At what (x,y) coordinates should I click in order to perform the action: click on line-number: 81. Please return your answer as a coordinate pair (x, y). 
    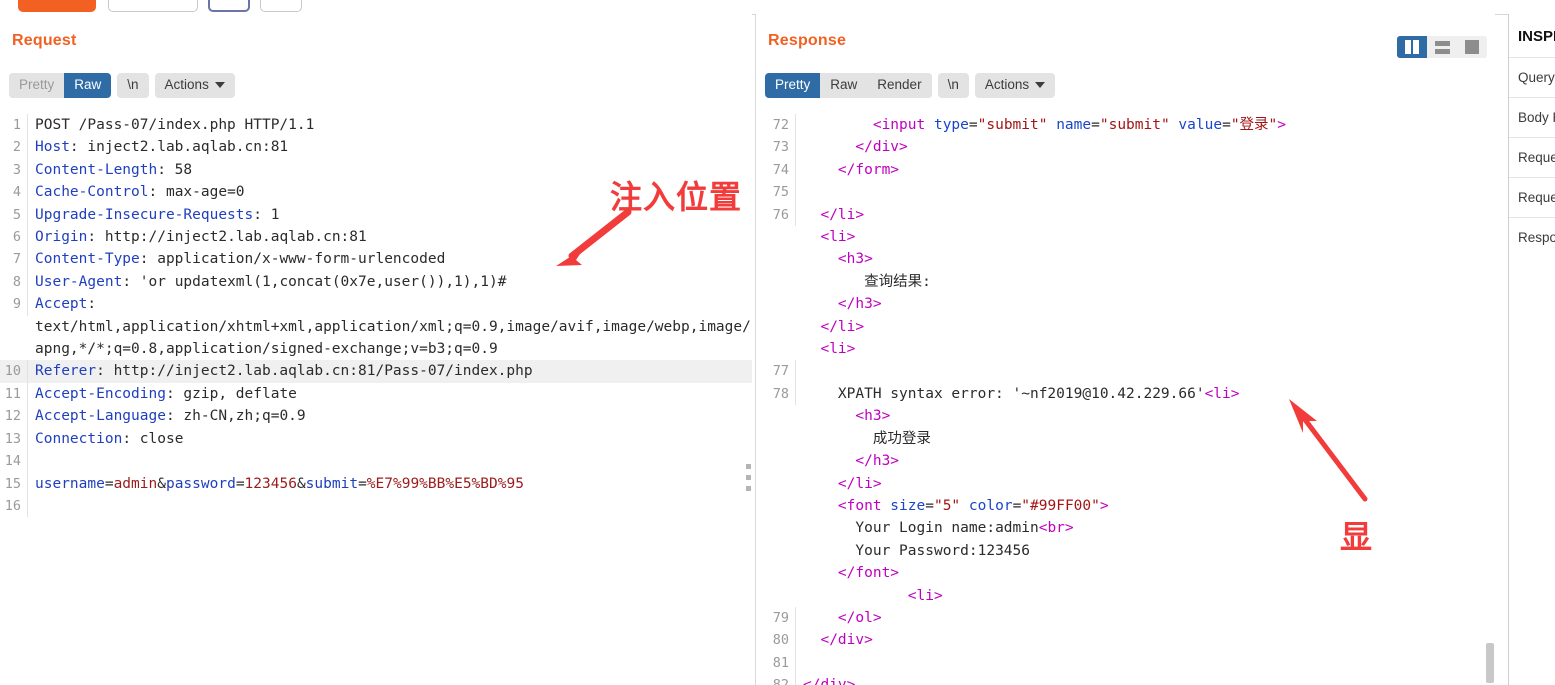
    Looking at the image, I should click on (776, 663).